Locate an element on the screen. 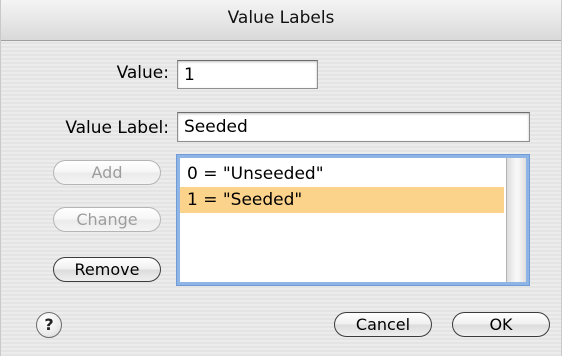 The width and height of the screenshot is (562, 356). dialog-title: Value Labels is located at coordinates (281, 18).